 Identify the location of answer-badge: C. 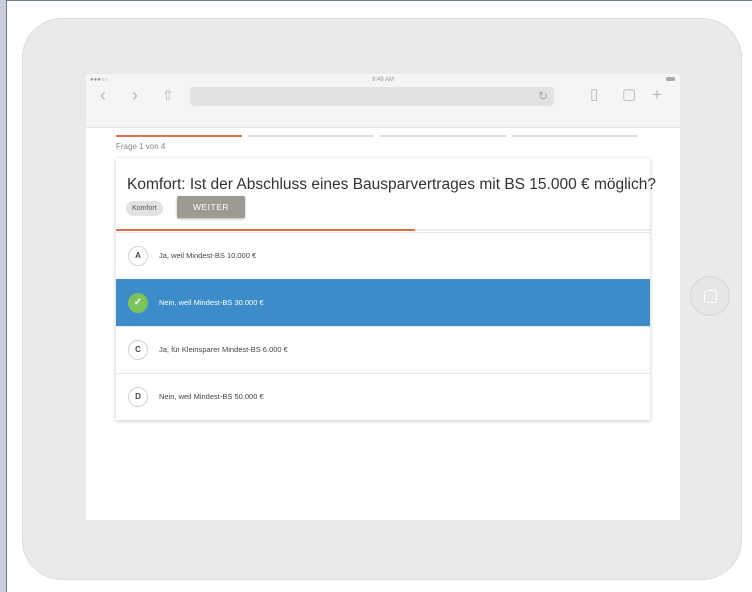
(138, 350).